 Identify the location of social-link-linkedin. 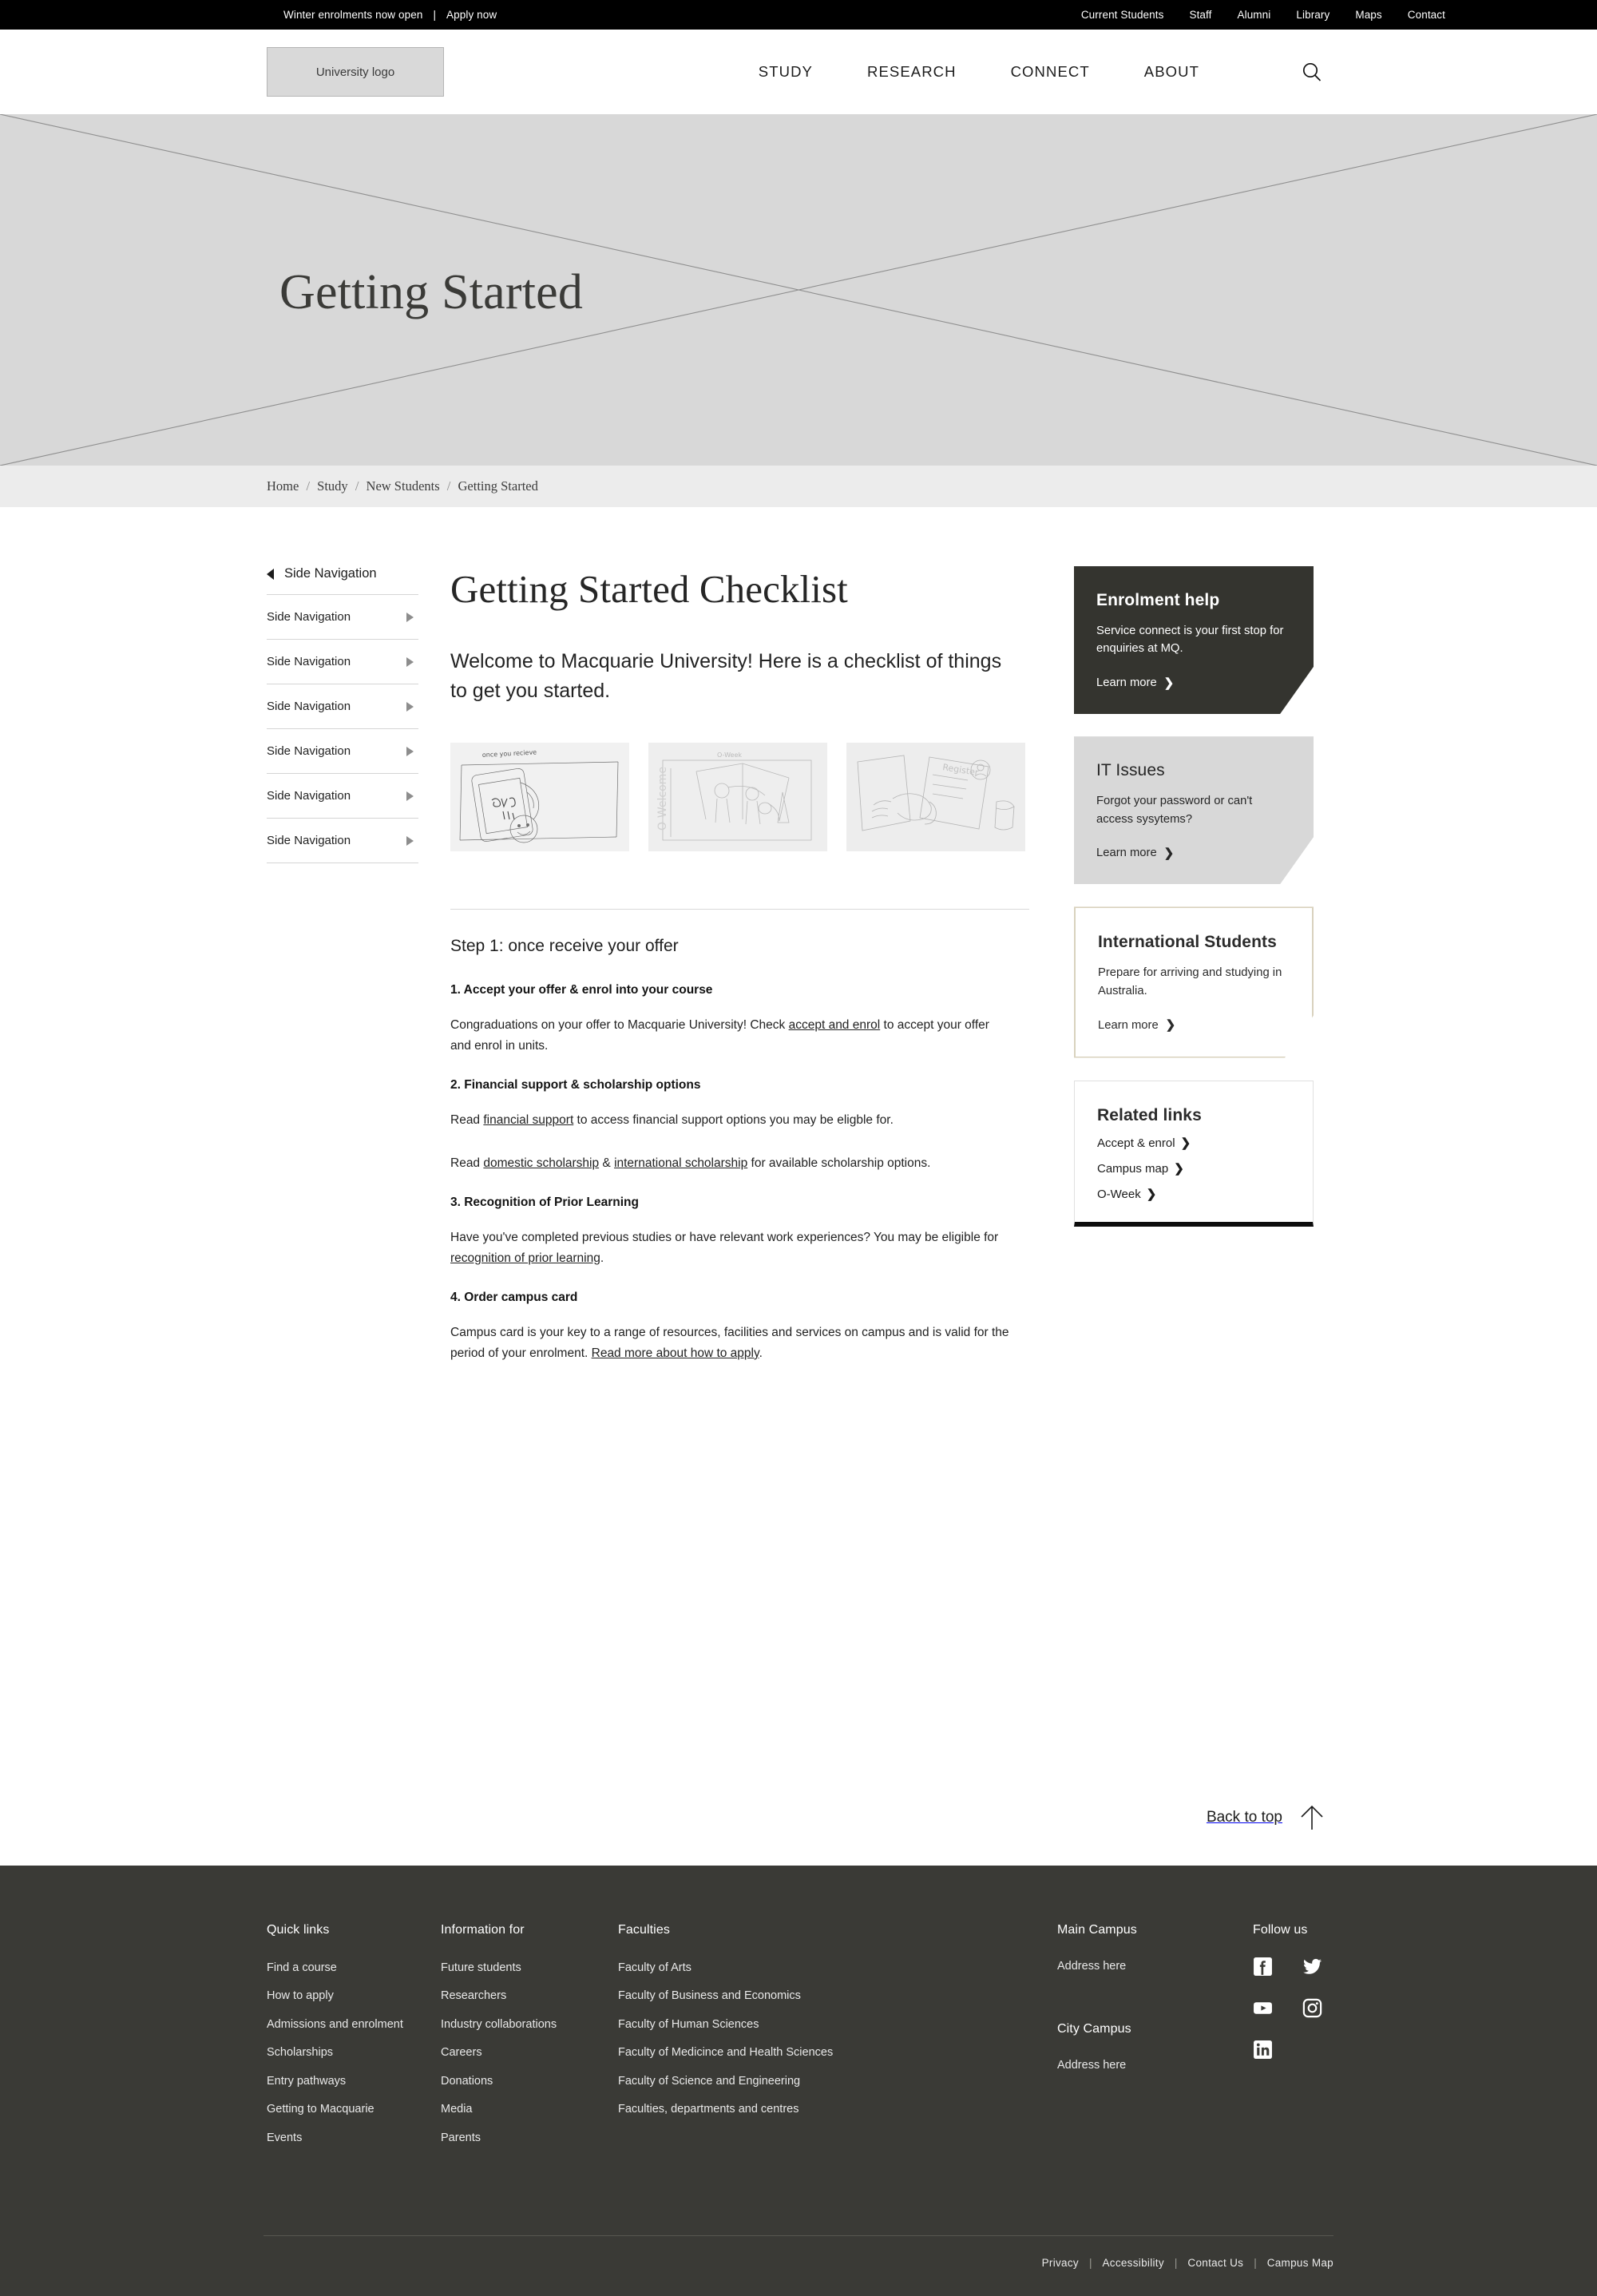
(1263, 2050).